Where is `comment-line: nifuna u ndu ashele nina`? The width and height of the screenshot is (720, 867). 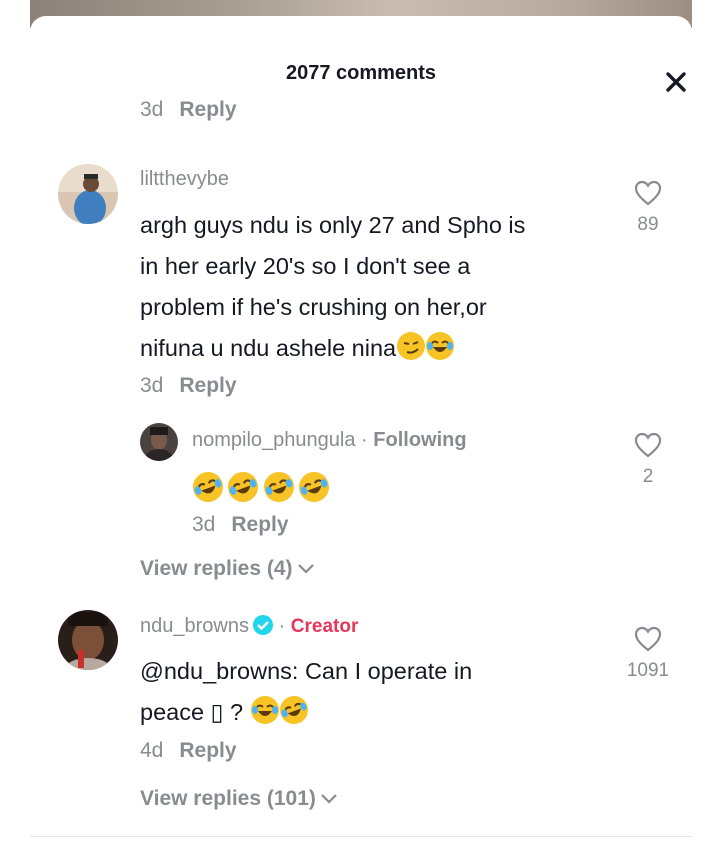
comment-line: nifuna u ndu ashele nina is located at coordinates (332, 348).